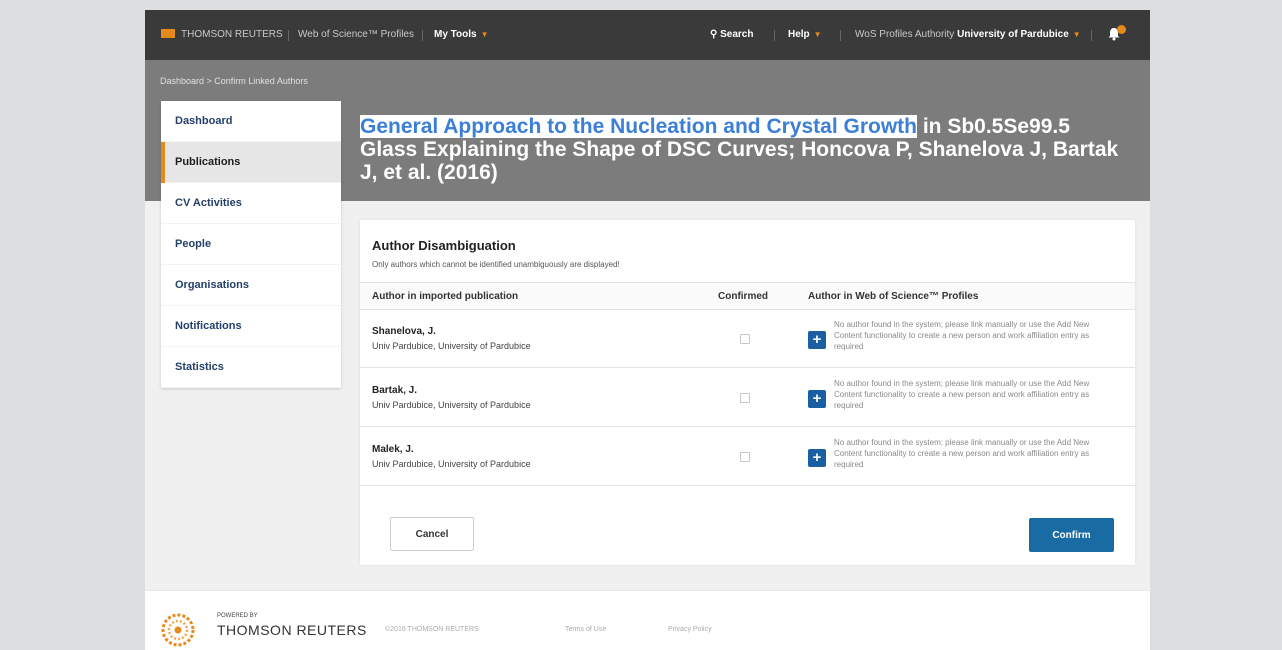 Image resolution: width=1282 pixels, height=650 pixels. I want to click on sidebar-item-statistics: Statistics, so click(251, 367).